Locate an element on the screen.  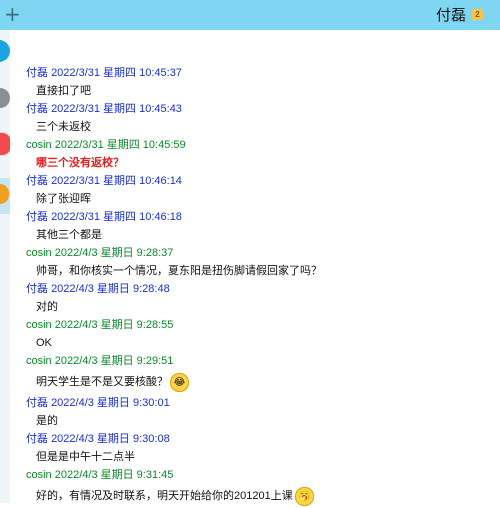
message-timestamp: 2022/4/3 星期日 9:28:37 is located at coordinates (114, 253).